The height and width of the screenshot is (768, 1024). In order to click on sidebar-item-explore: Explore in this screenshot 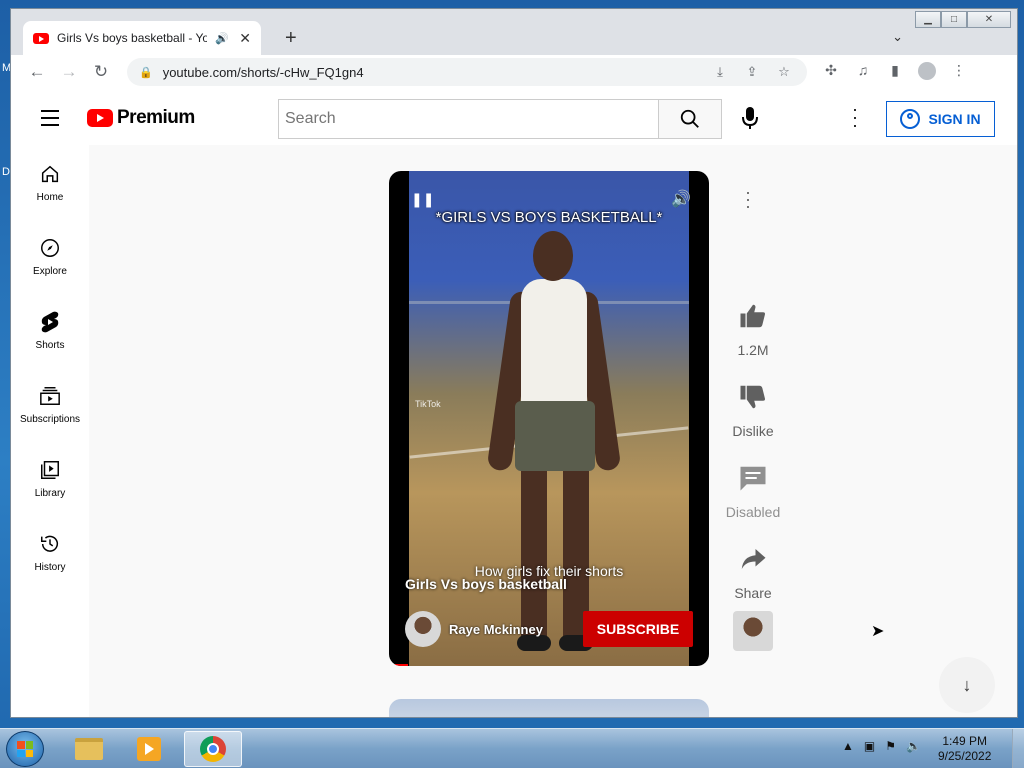, I will do `click(50, 256)`.